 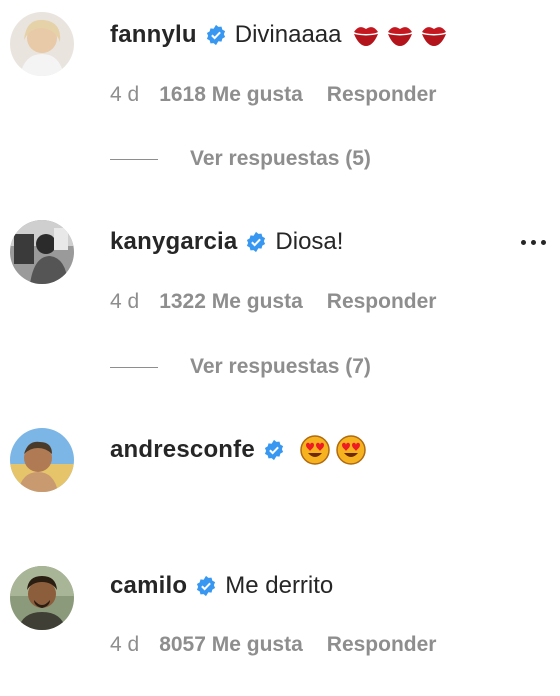 I want to click on username: kanygarcia, so click(x=173, y=242).